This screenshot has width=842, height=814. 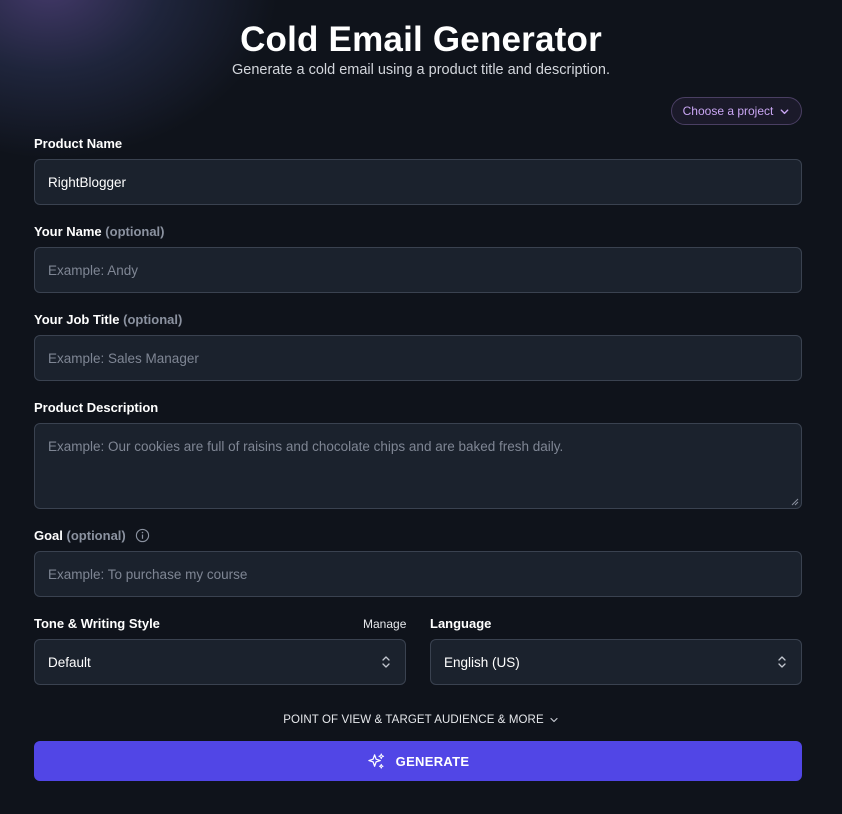 I want to click on goal-placeholder: Example: To purchase my course, so click(x=148, y=574).